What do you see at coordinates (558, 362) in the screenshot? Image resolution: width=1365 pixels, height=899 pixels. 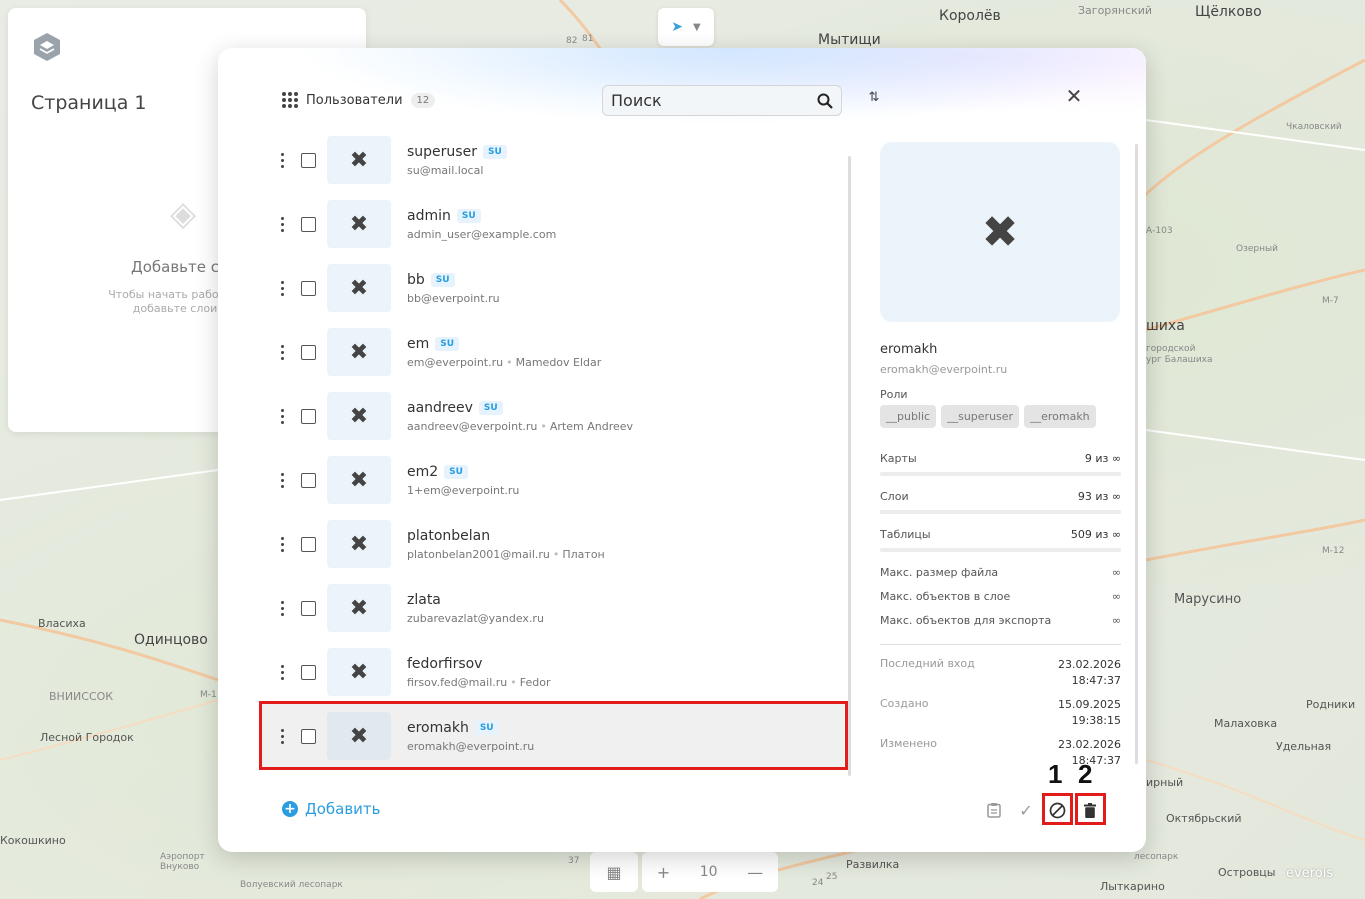 I see `user-full-name: Mamedov Eldar` at bounding box center [558, 362].